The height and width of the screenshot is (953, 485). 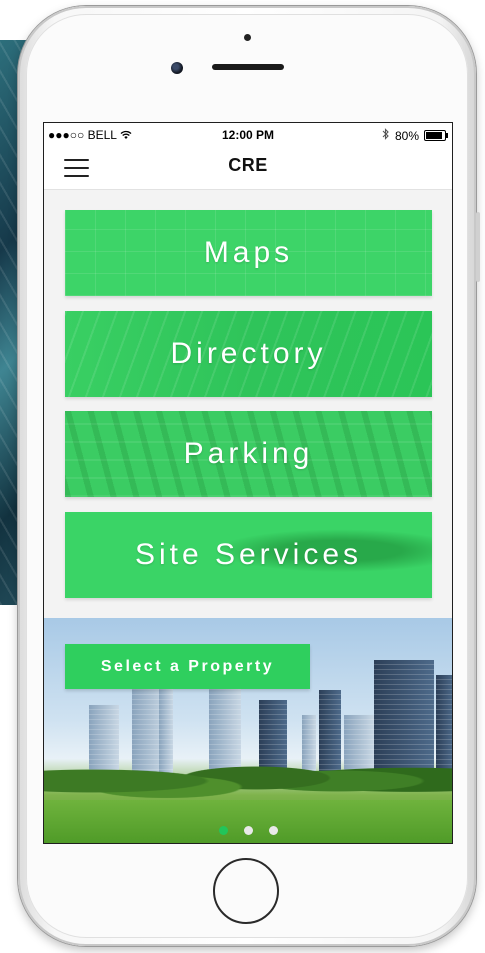 I want to click on banner-trees, so click(x=248, y=775).